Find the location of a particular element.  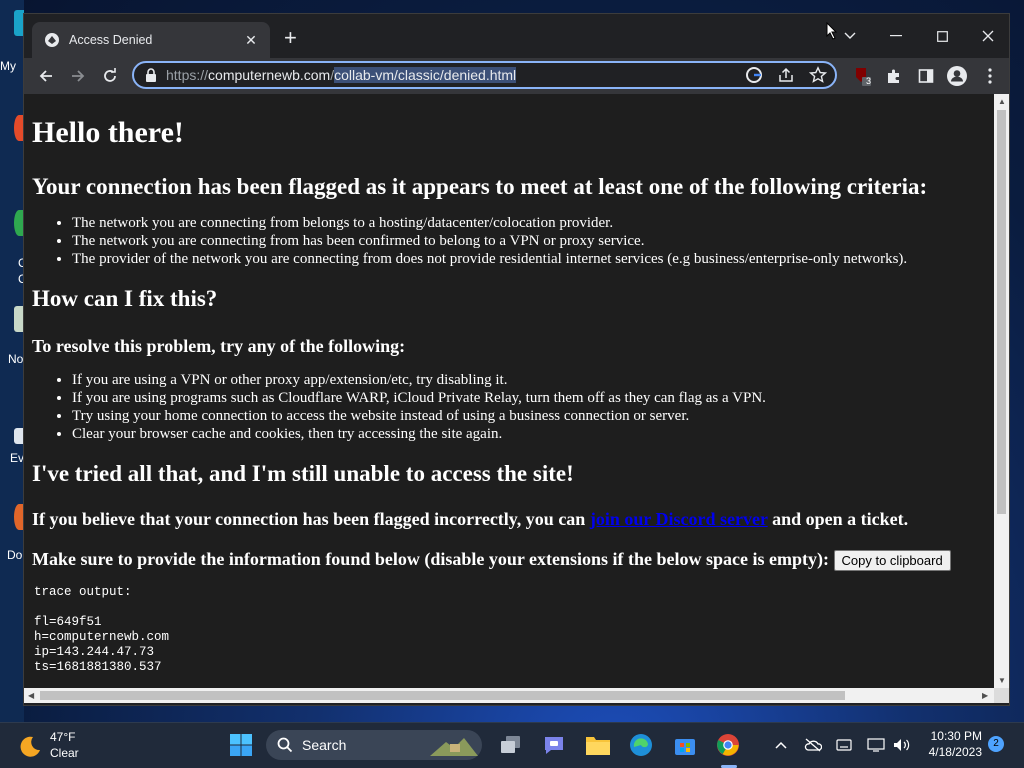

scroll-up-arrow-icon: ▲ is located at coordinates (1002, 101).